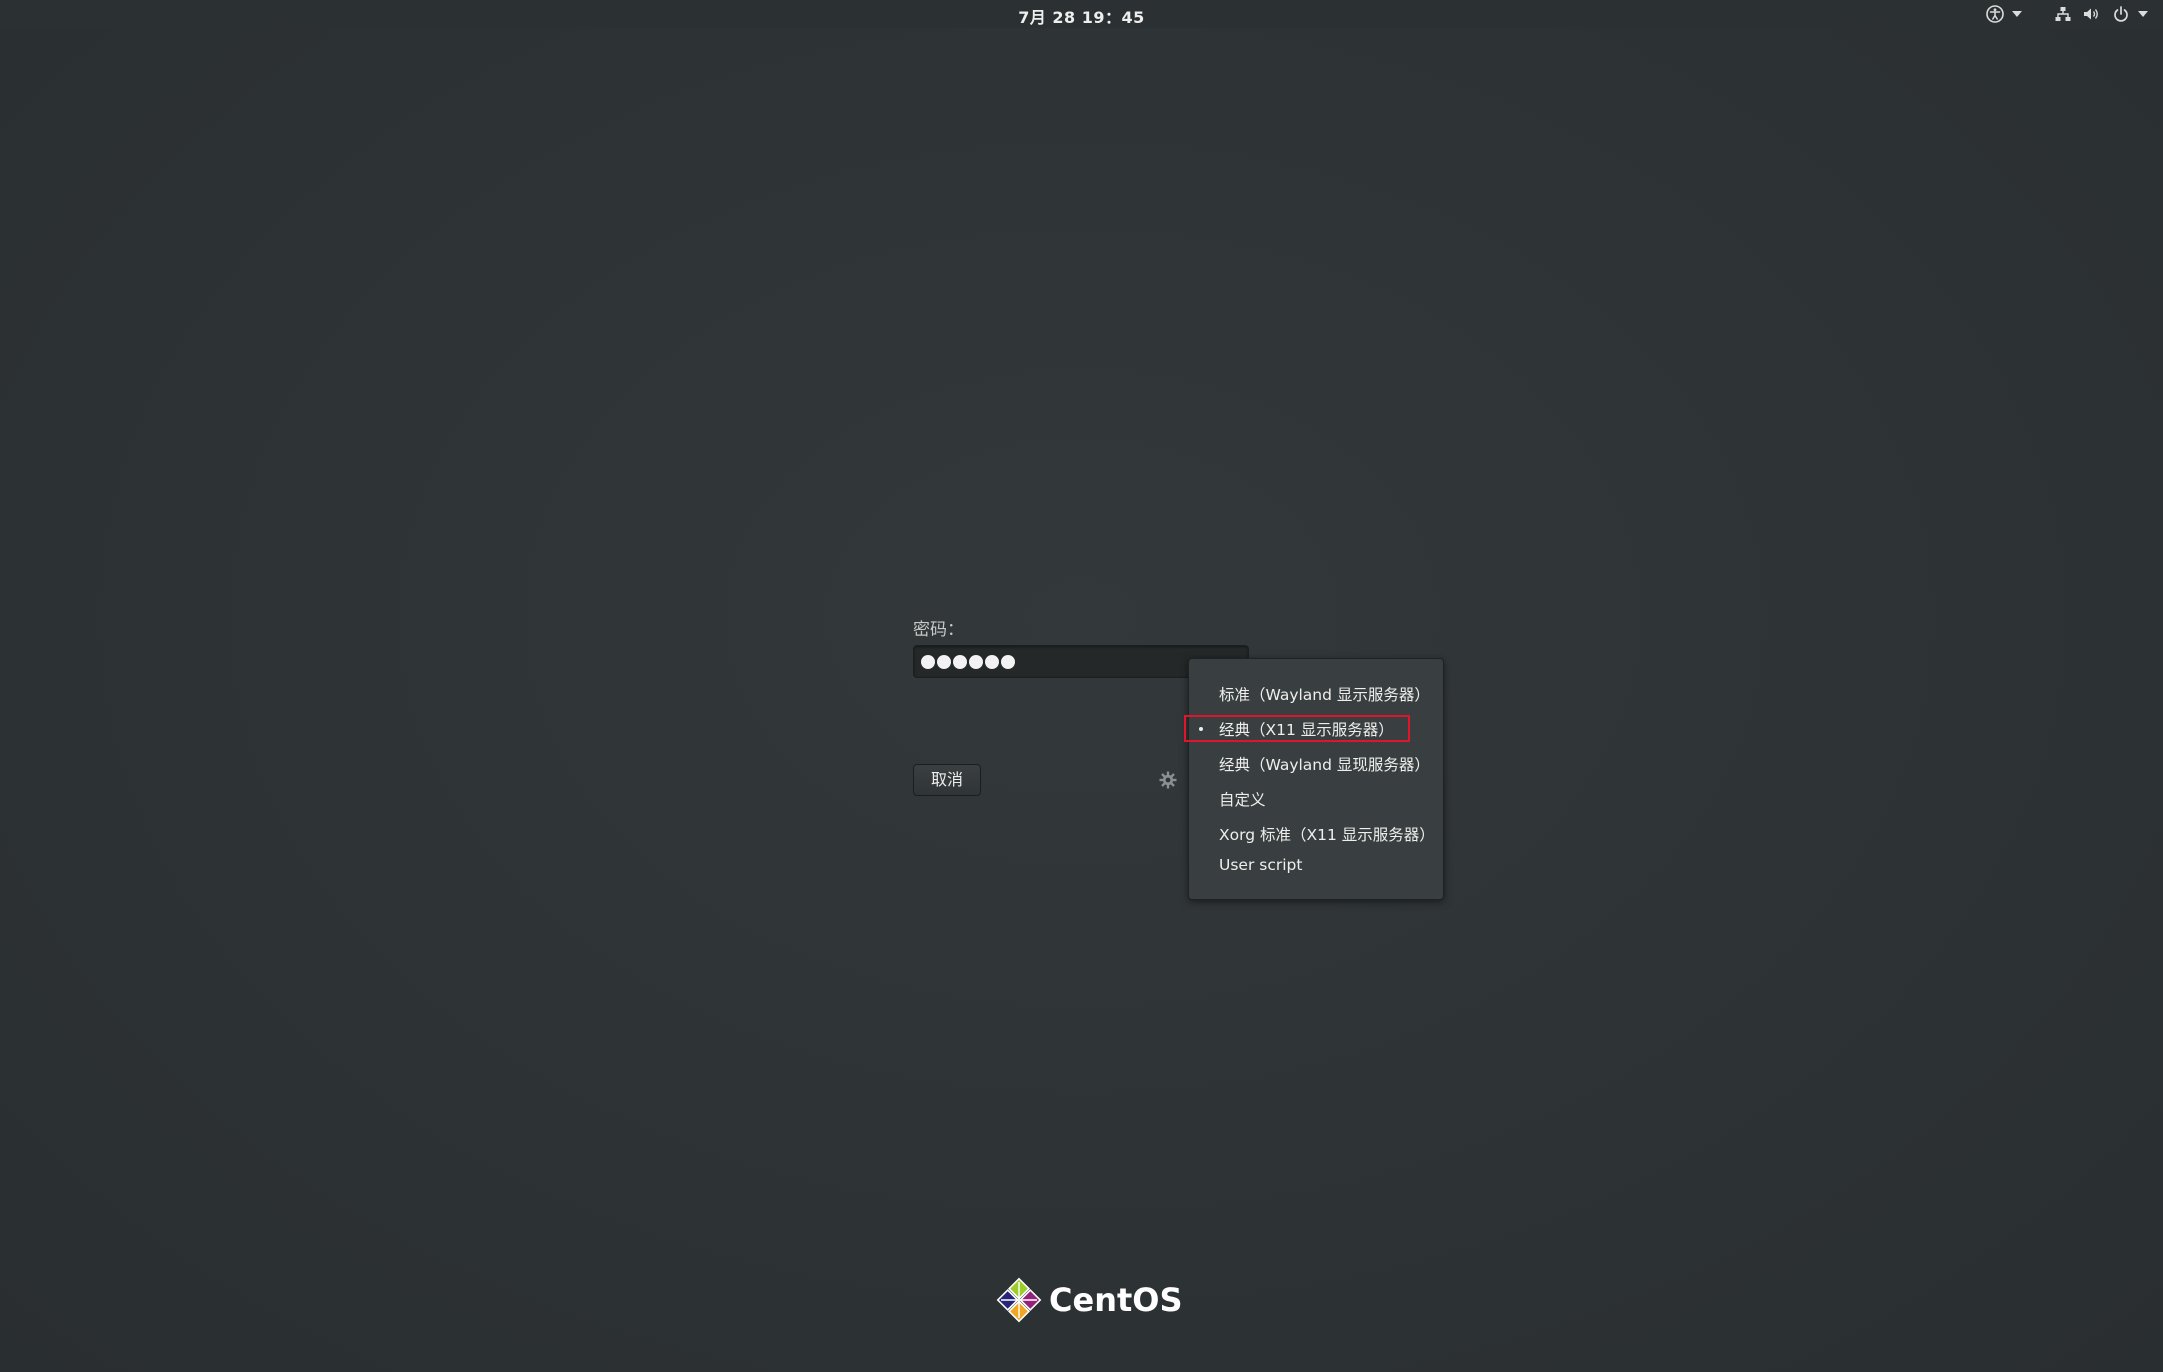 This screenshot has height=1372, width=2163. I want to click on session-item-classic-wayland: 经典（Wayland 显现服务器）, so click(1324, 764).